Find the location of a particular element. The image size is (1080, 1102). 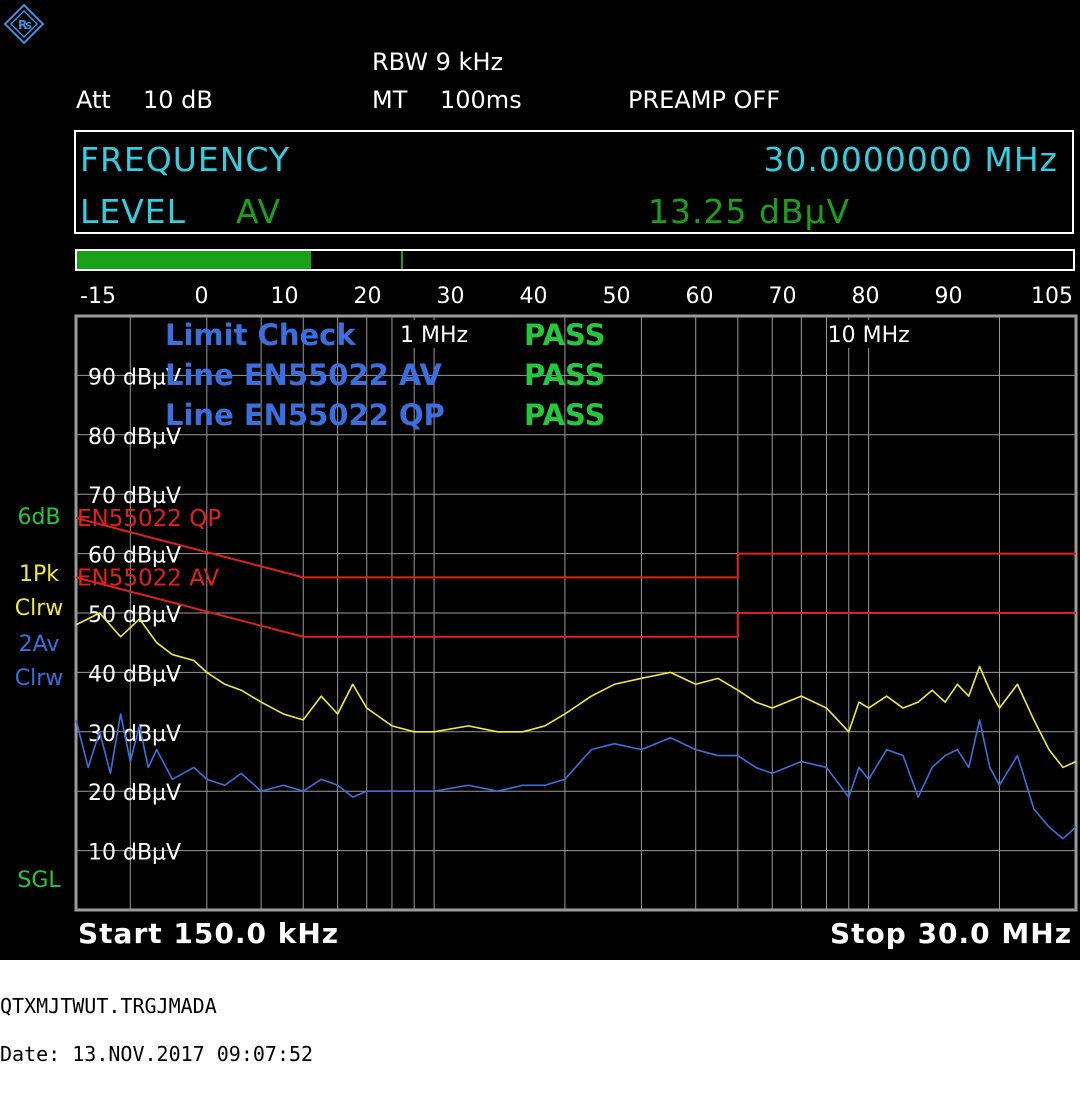

stop-frequency: Stop 30.0 MHz is located at coordinates (950, 933).